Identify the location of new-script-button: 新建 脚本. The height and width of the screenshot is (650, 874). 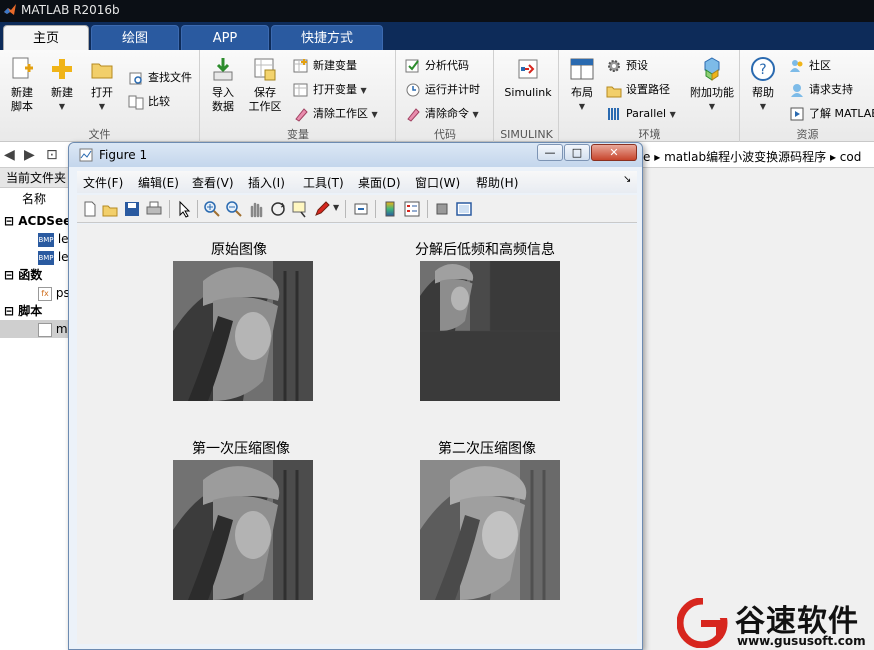
(22, 85).